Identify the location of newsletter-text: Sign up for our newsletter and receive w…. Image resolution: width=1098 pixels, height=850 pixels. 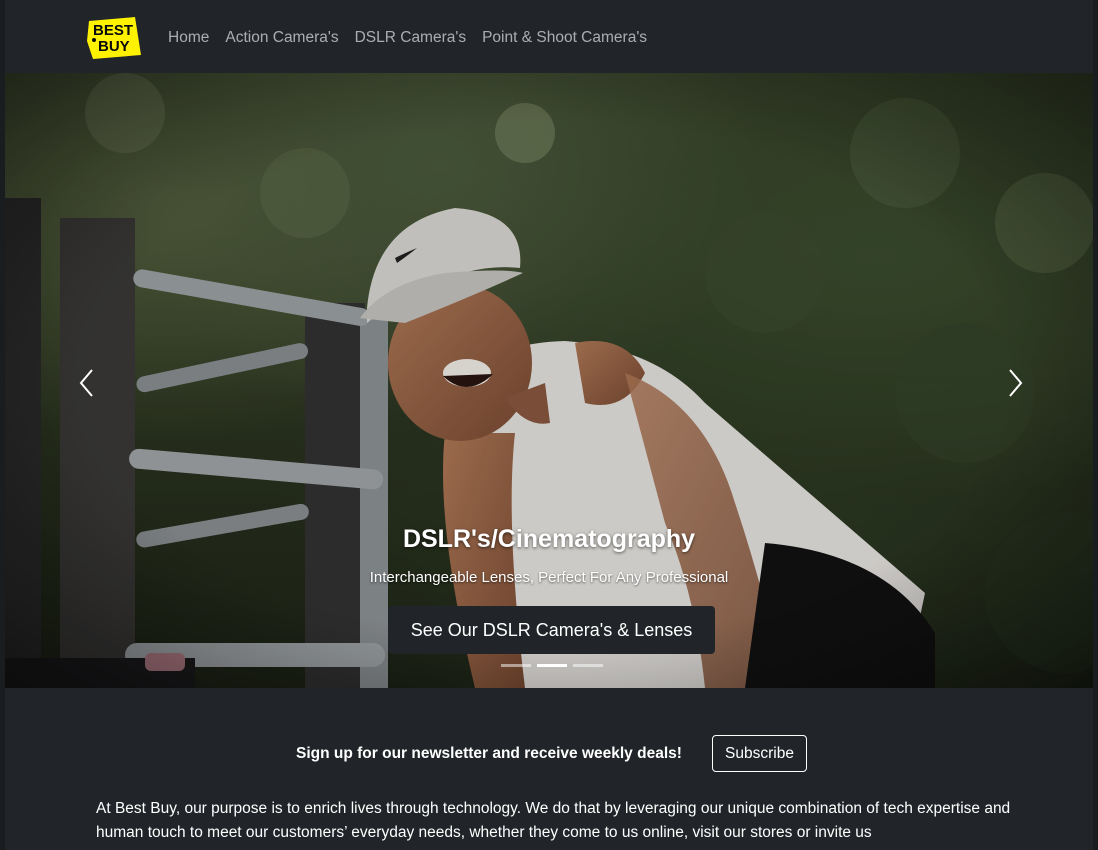
(489, 753).